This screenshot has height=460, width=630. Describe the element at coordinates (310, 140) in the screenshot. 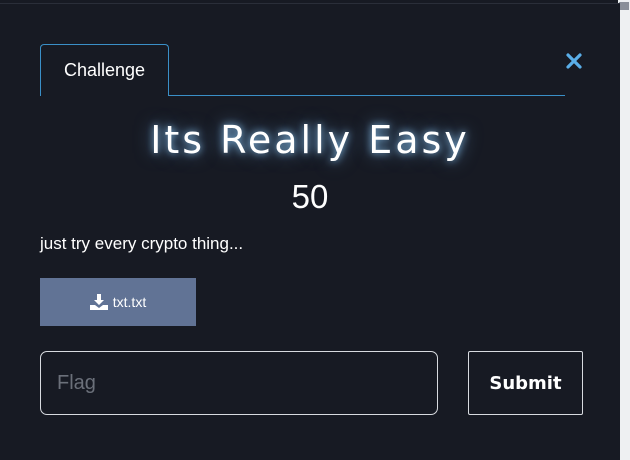

I see `challenge-title: Its Really Easy` at that location.